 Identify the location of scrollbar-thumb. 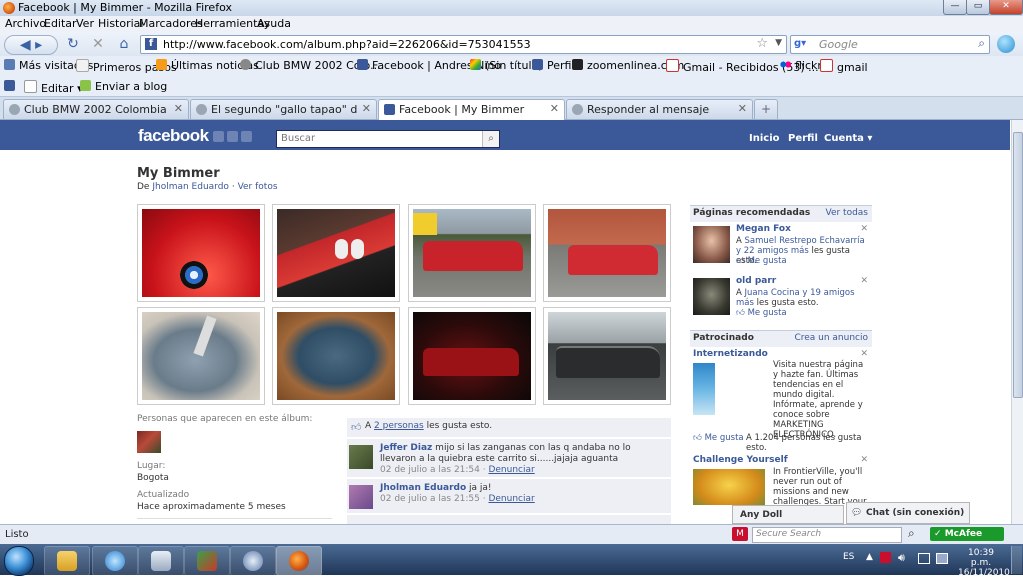
(1018, 265).